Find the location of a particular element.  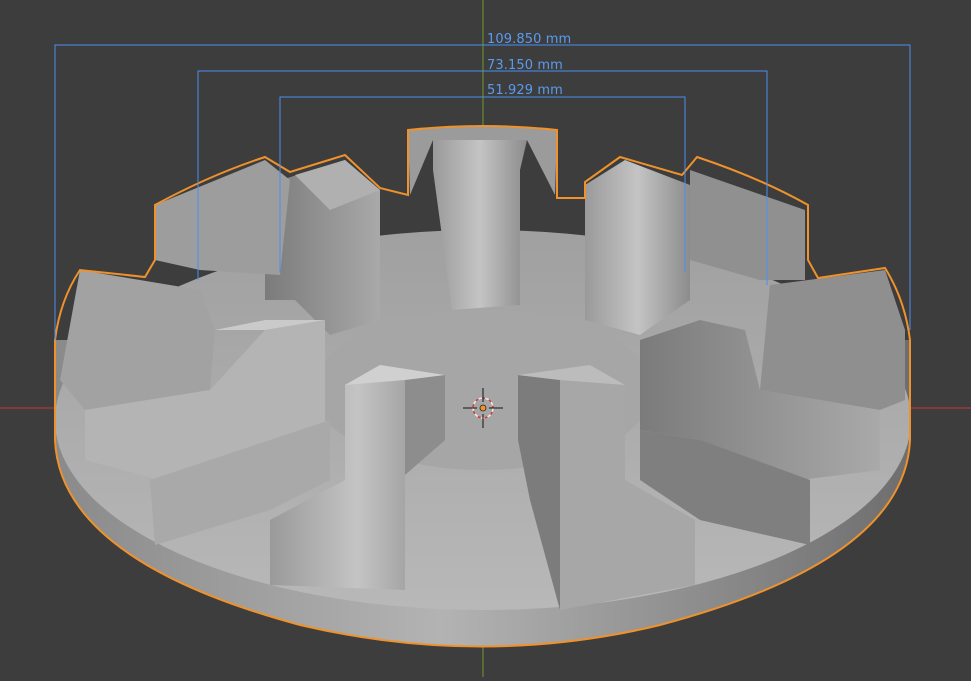

measurement-label-middle: 73.150 mm is located at coordinates (525, 65).